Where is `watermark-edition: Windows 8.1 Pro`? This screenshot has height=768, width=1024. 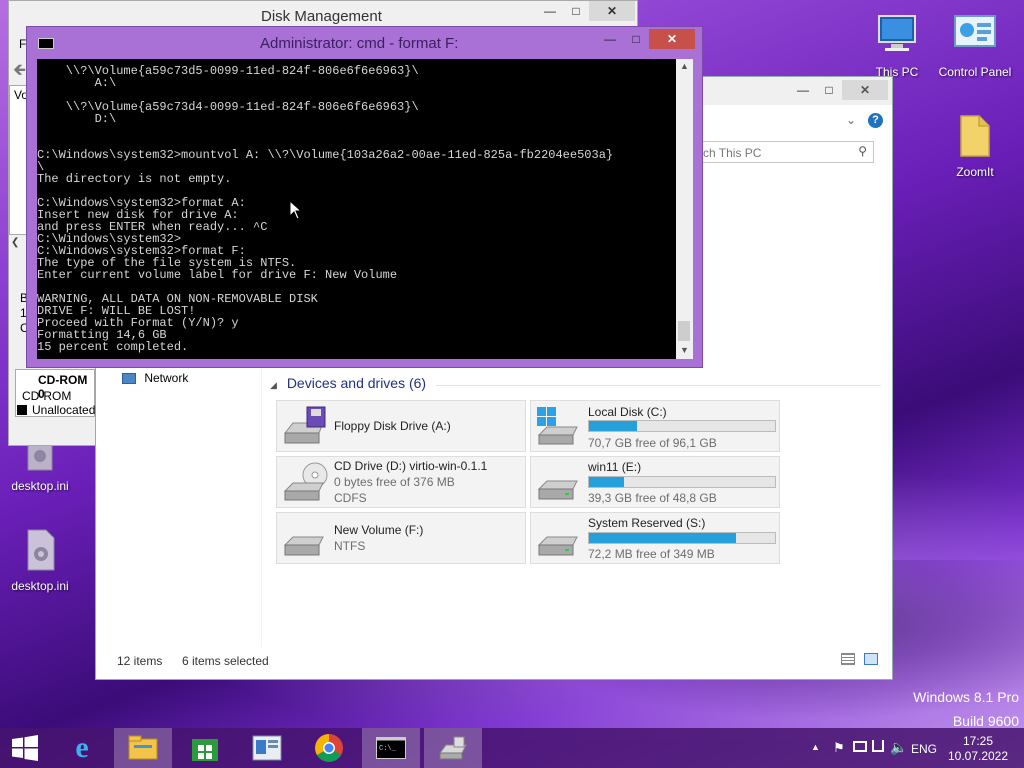 watermark-edition: Windows 8.1 Pro is located at coordinates (966, 697).